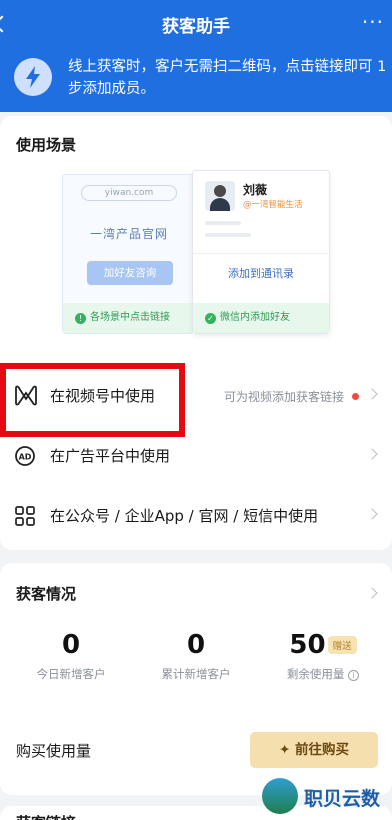  I want to click on lightning-icon, so click(33, 77).